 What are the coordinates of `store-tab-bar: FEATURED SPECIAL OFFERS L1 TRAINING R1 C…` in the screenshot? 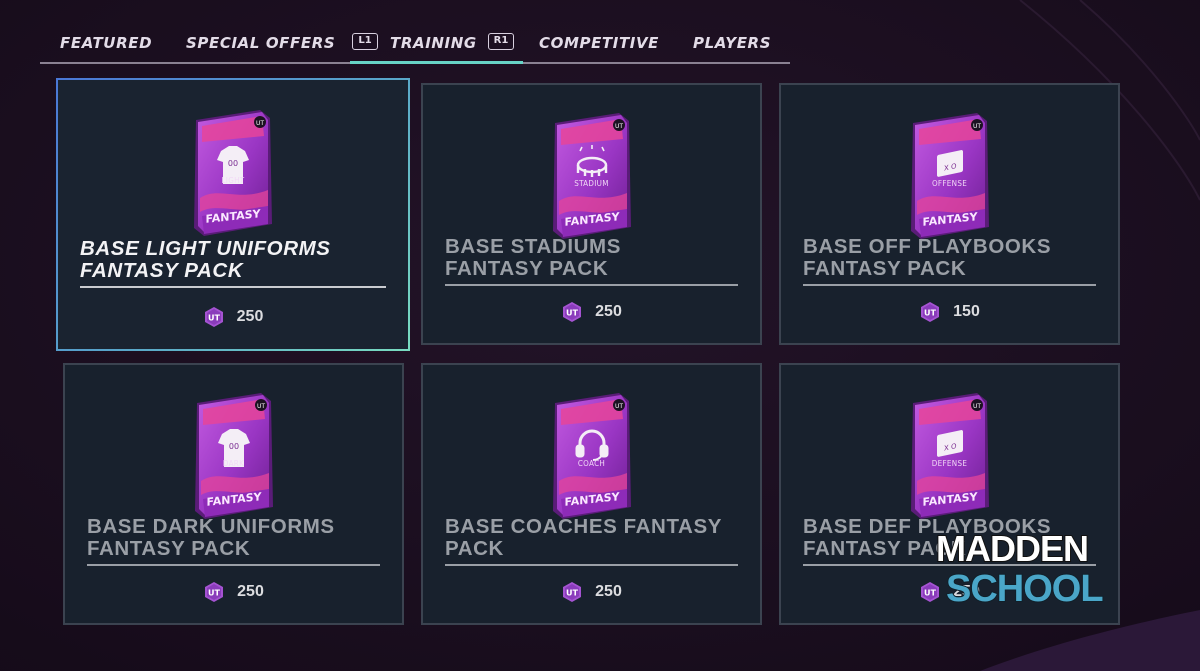 It's located at (415, 46).